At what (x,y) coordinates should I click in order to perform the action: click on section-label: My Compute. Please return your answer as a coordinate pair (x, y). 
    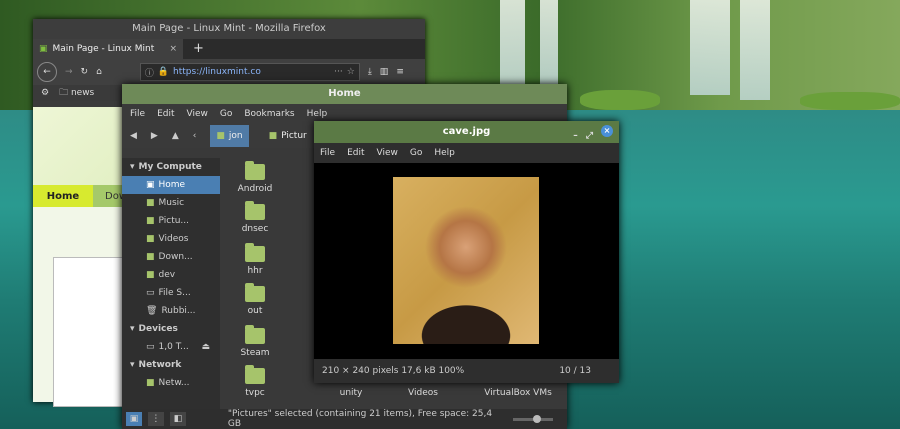
    Looking at the image, I should click on (170, 167).